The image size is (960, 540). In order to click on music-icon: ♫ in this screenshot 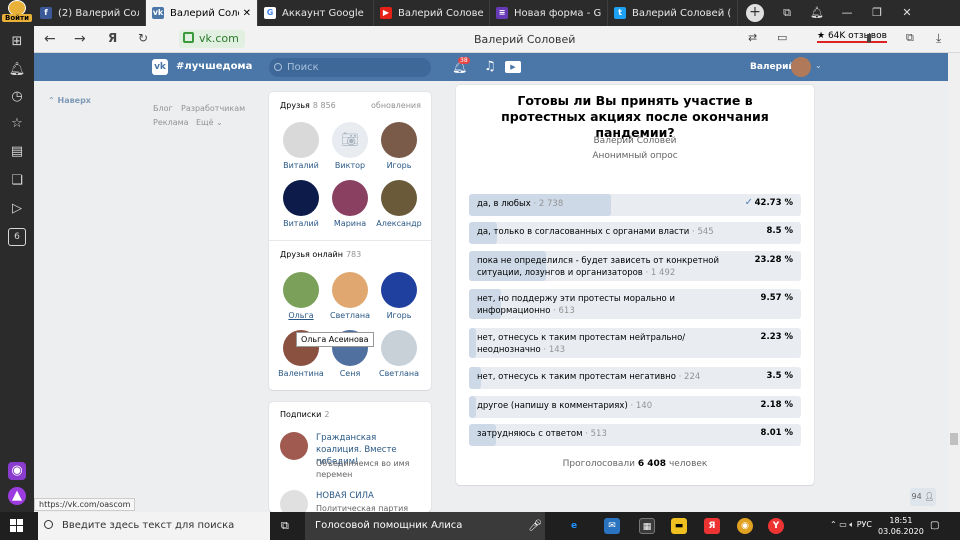, I will do `click(490, 66)`.